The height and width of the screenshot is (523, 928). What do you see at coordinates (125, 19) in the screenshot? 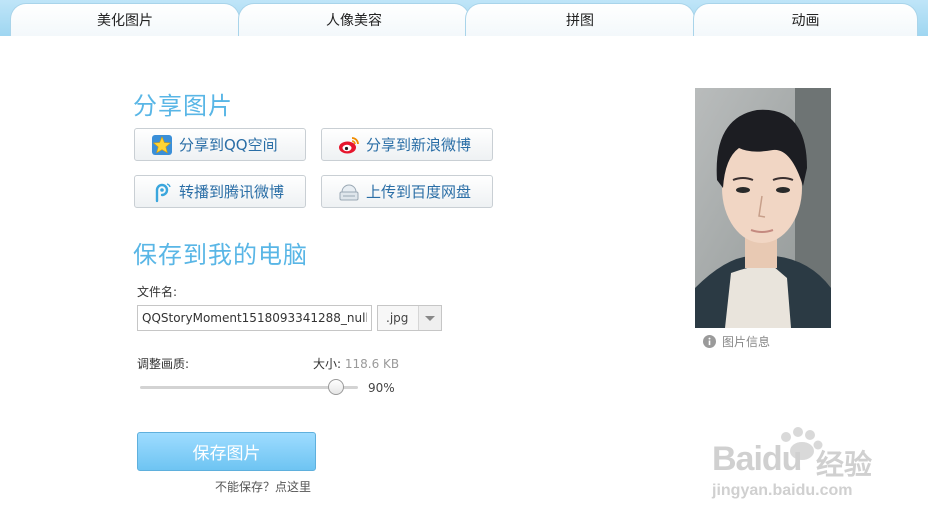
I see `tab-beautify: 美化图片` at bounding box center [125, 19].